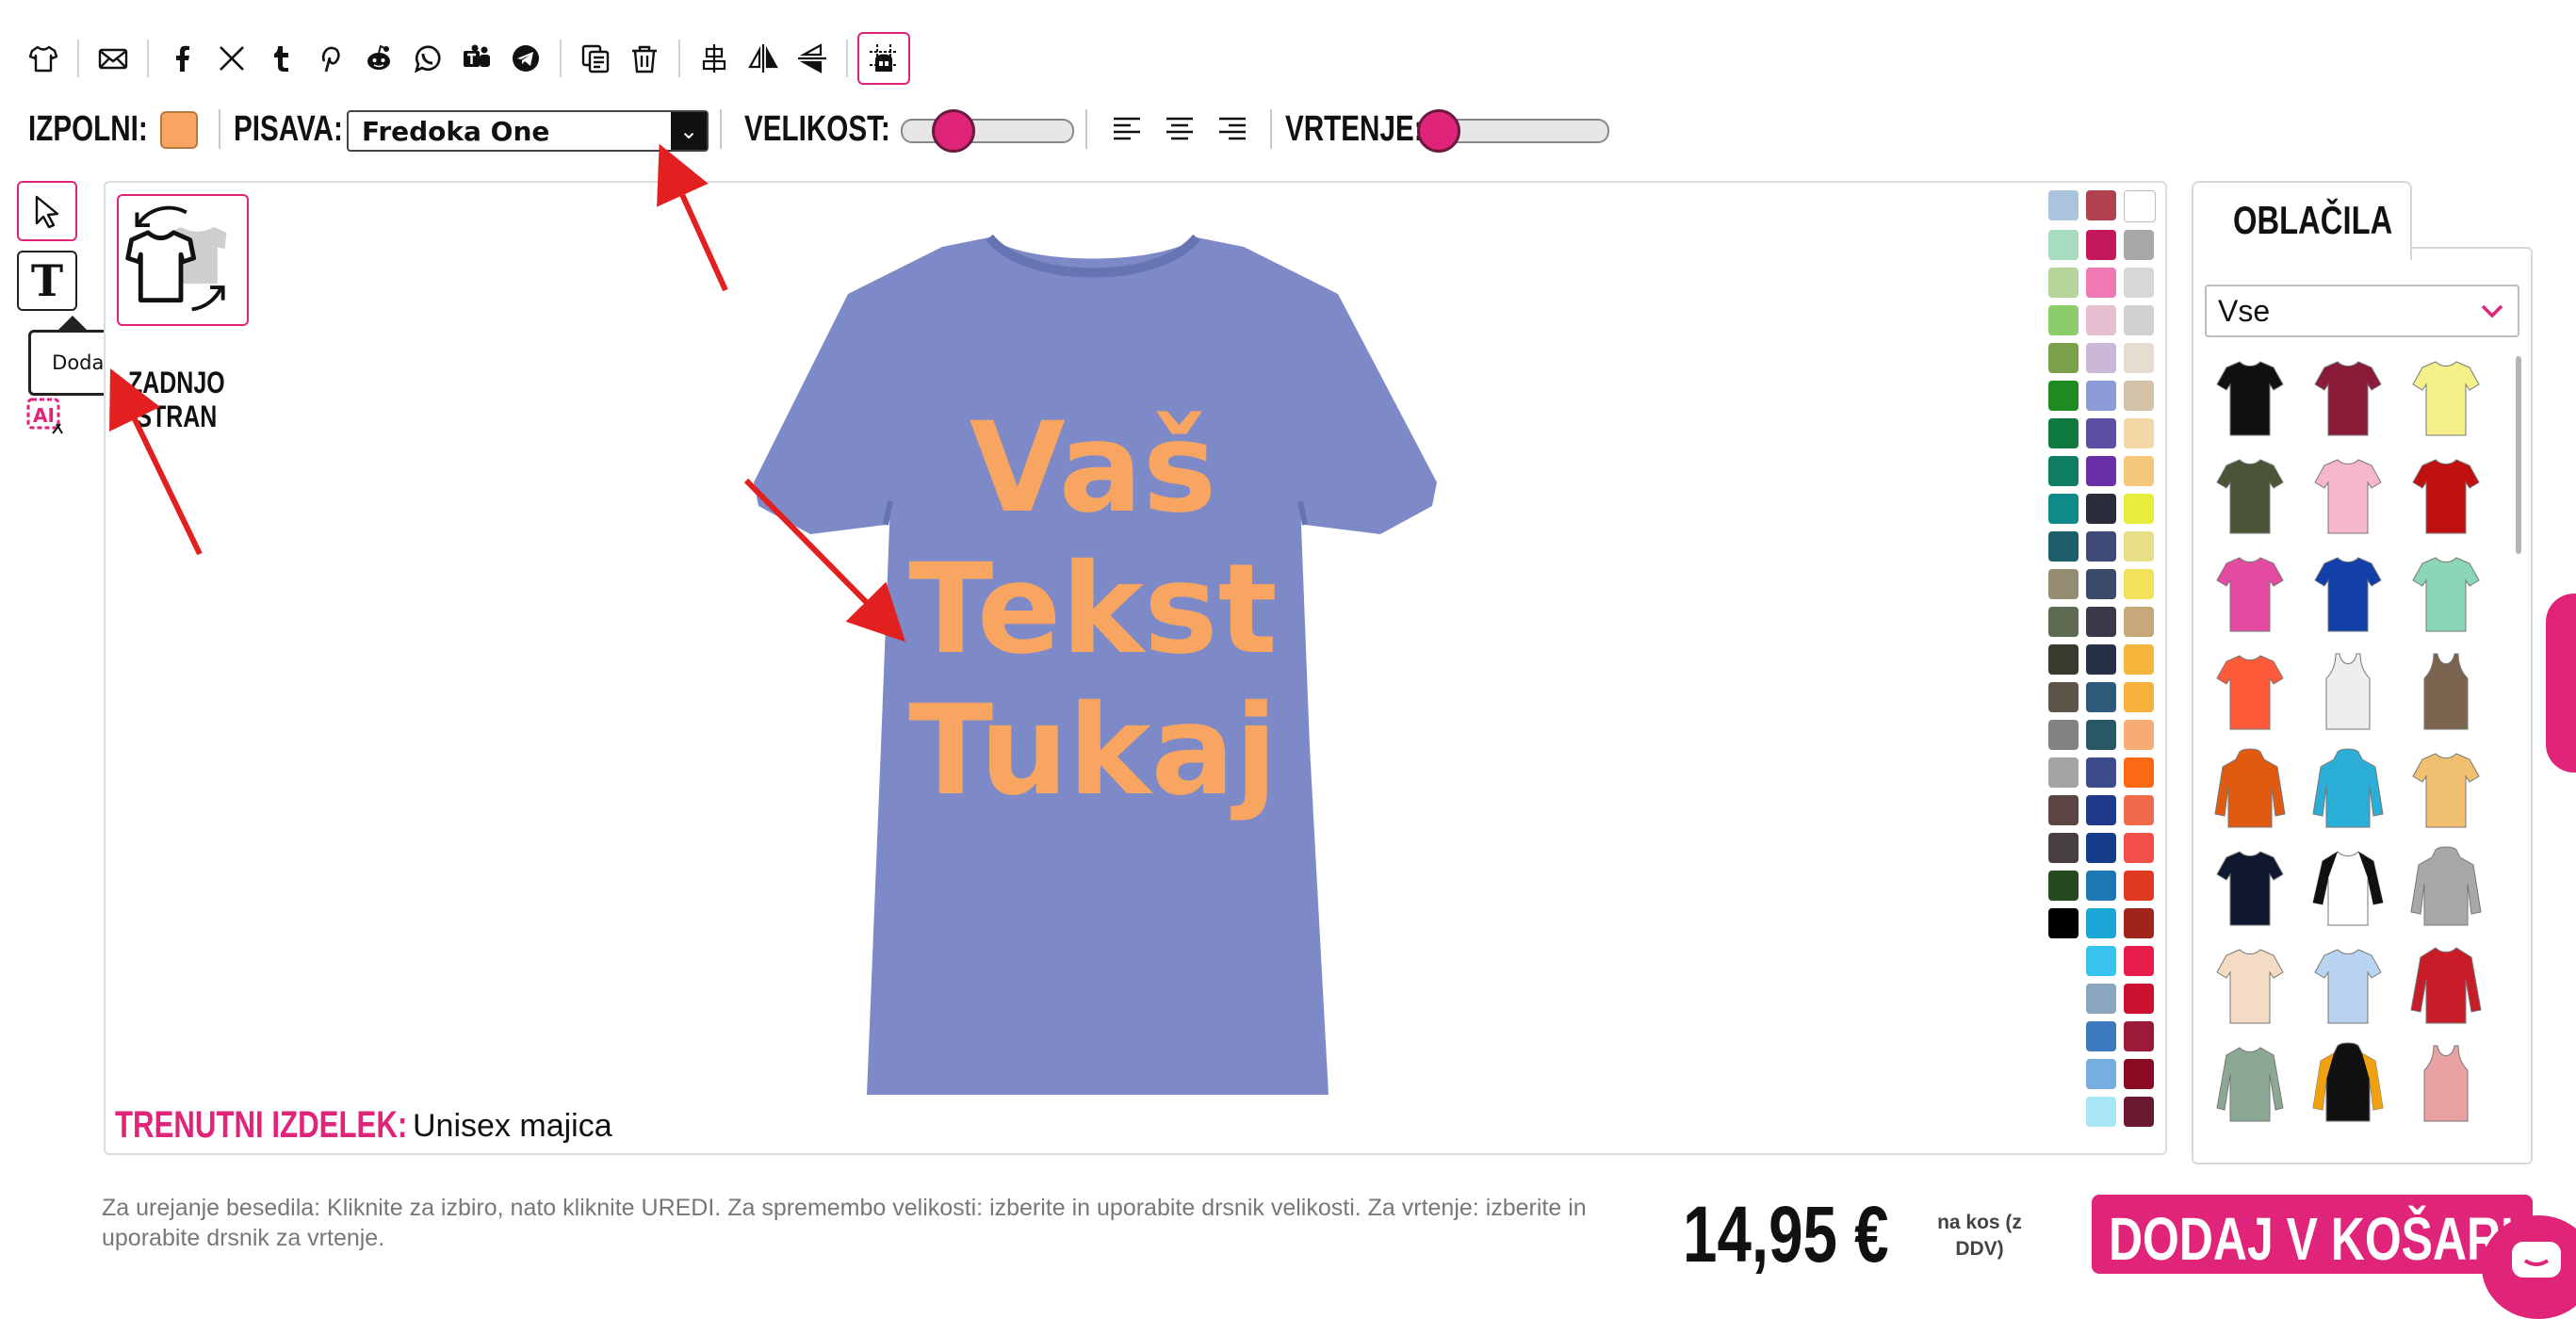 Image resolution: width=2576 pixels, height=1319 pixels. What do you see at coordinates (1232, 129) in the screenshot?
I see `align-right-icon` at bounding box center [1232, 129].